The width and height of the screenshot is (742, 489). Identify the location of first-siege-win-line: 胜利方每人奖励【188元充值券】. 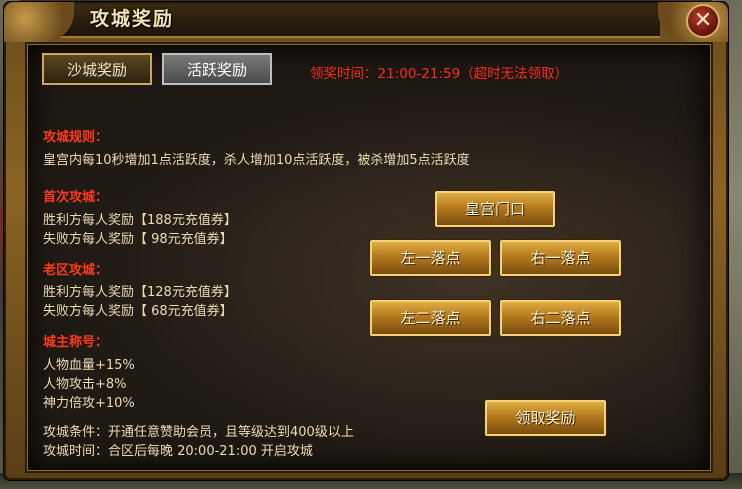
(140, 220).